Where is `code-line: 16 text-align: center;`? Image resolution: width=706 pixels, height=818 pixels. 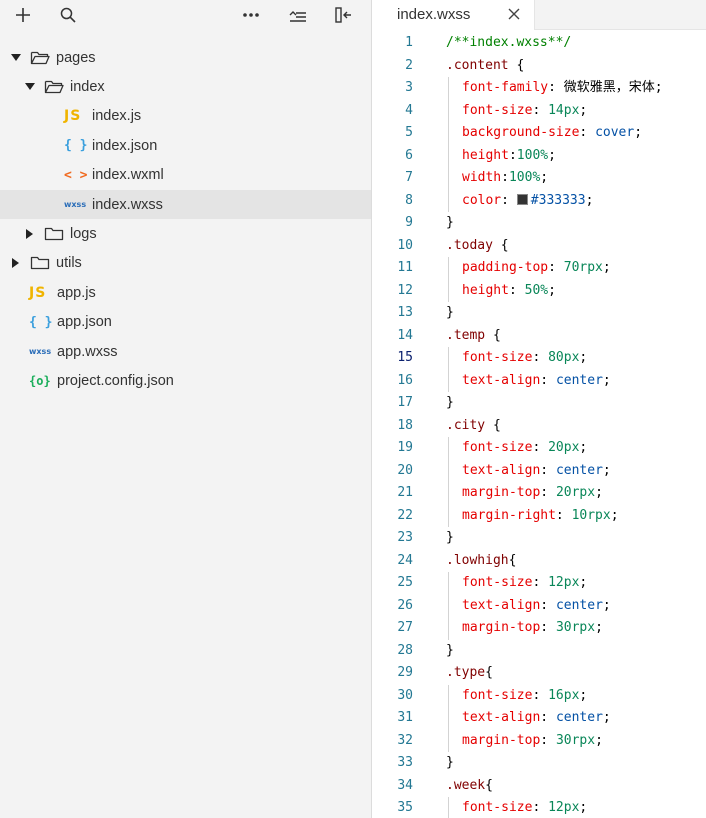 code-line: 16 text-align: center; is located at coordinates (539, 380).